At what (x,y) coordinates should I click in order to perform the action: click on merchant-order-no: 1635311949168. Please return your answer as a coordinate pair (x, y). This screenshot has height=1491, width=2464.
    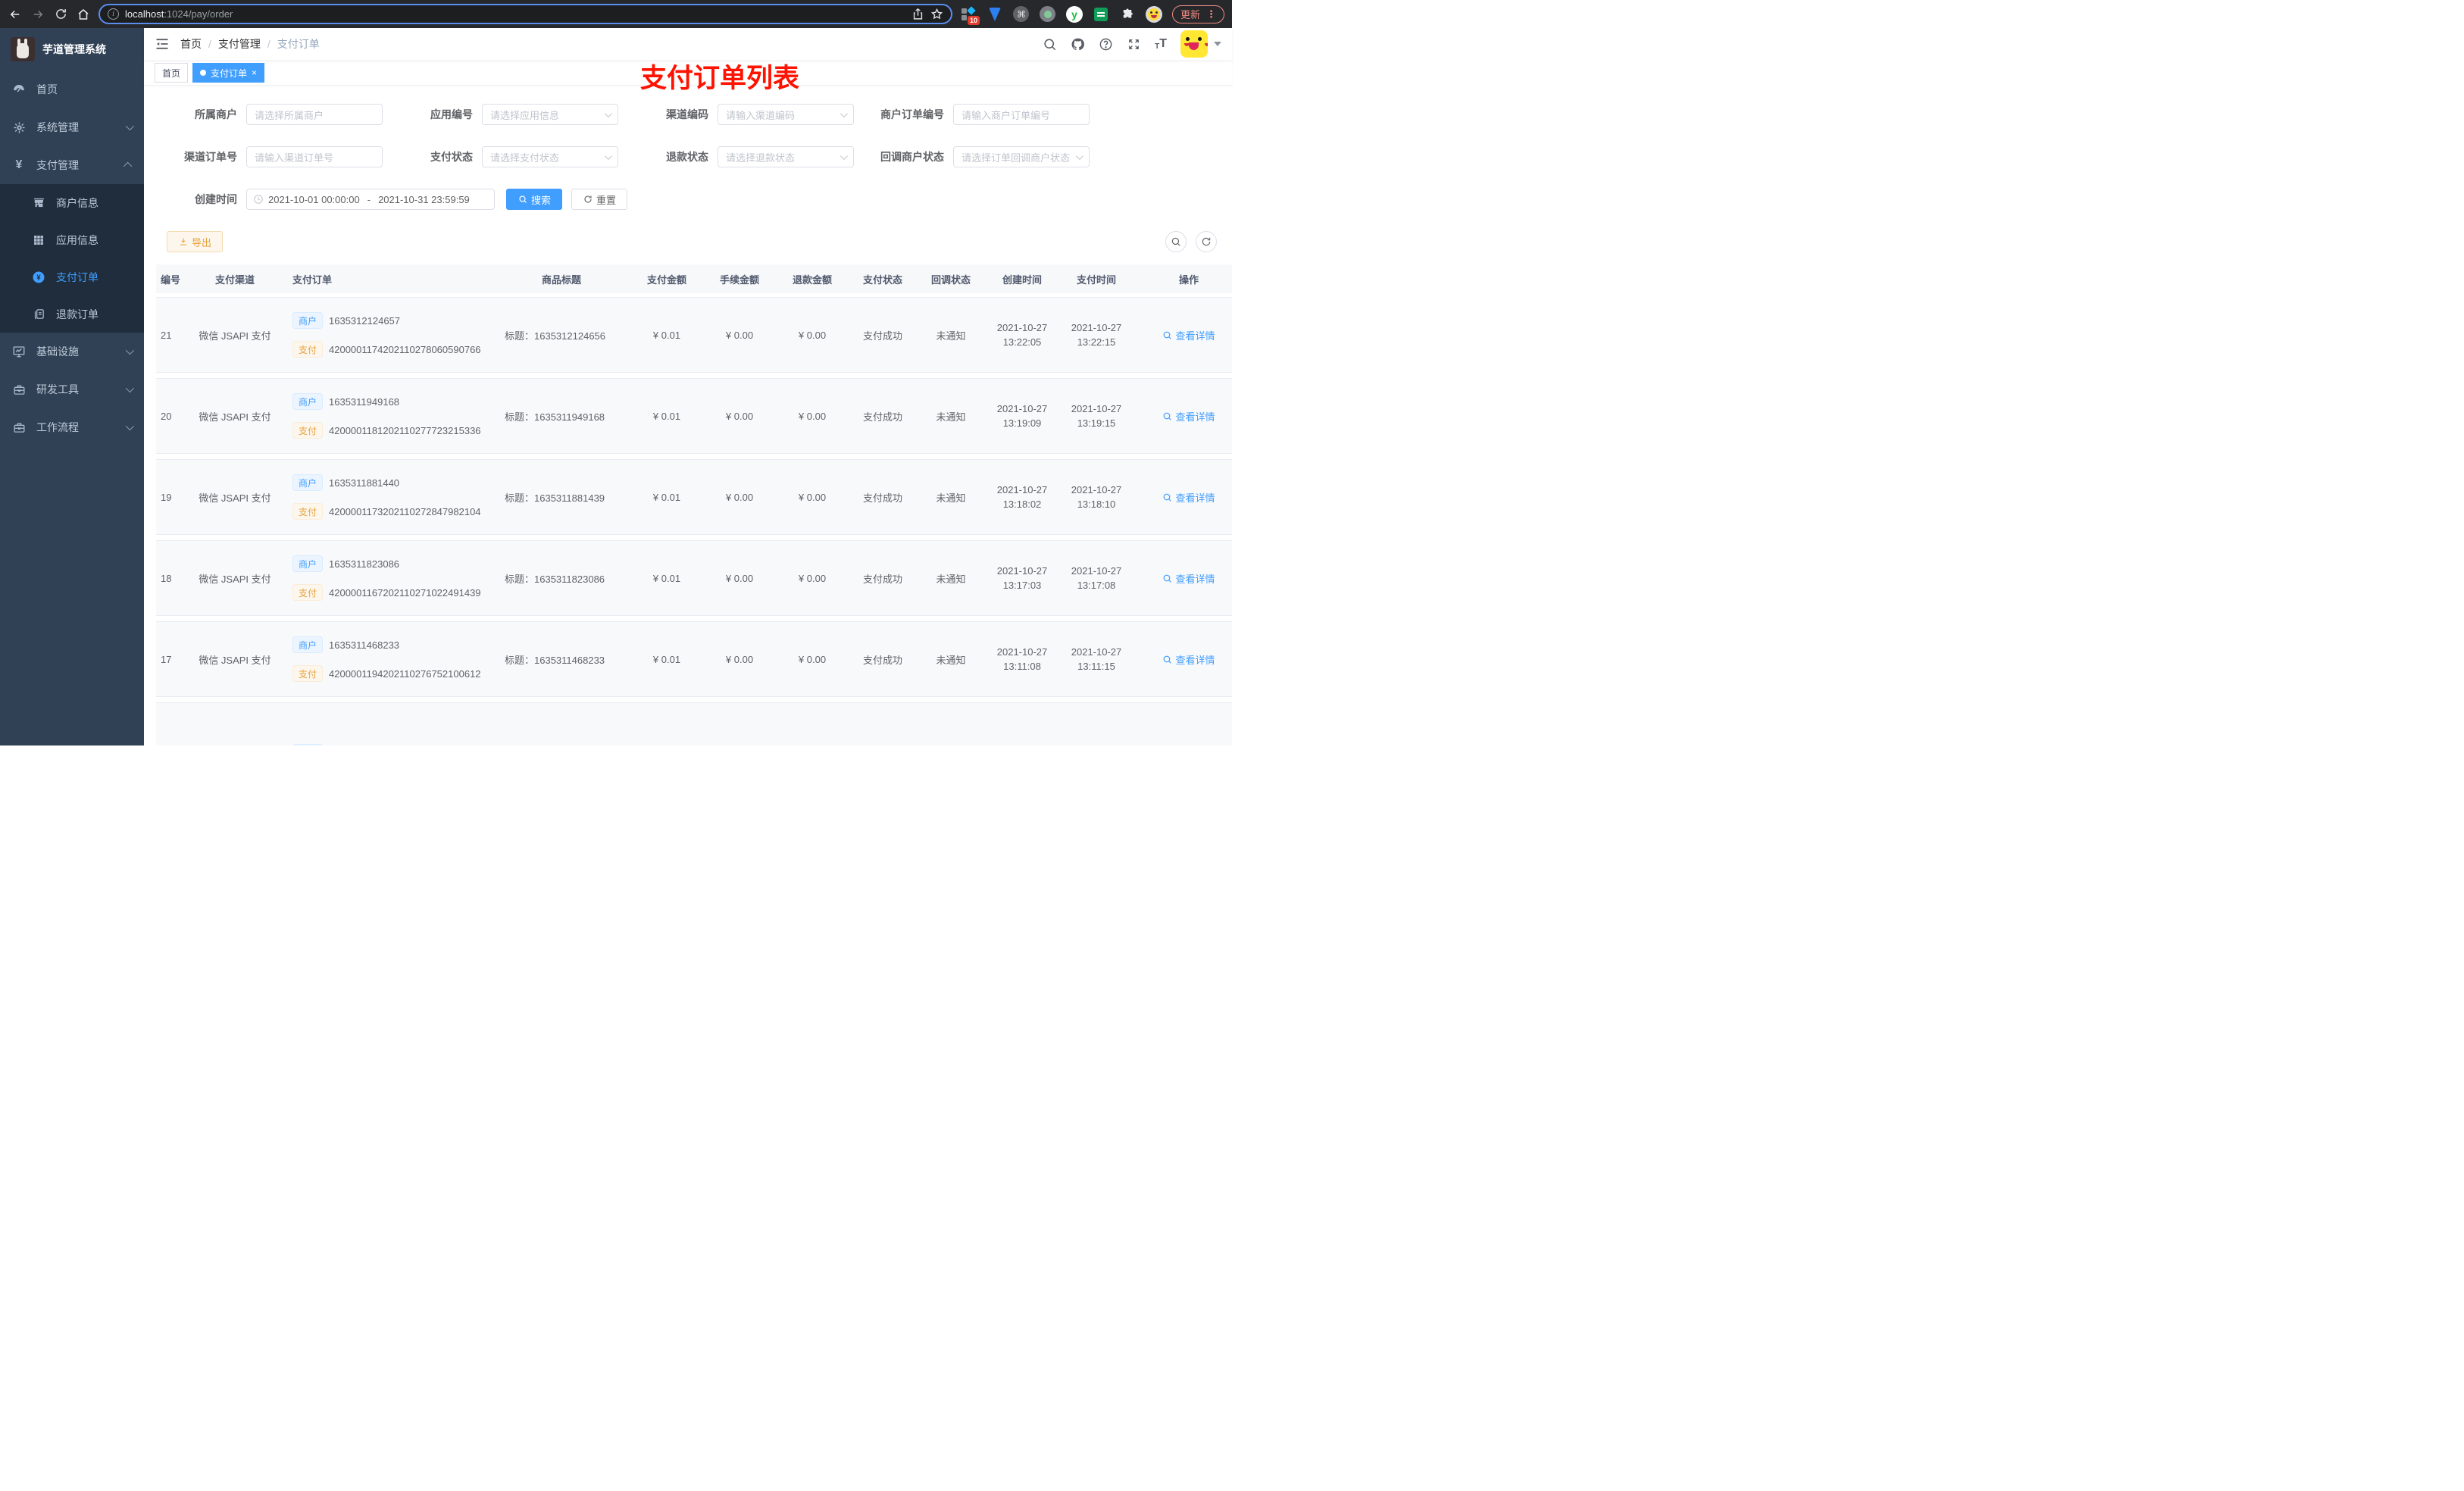
    Looking at the image, I should click on (364, 401).